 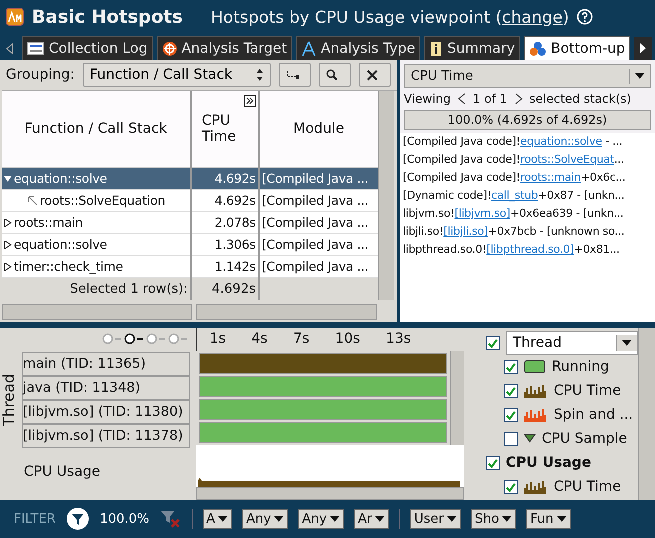 I want to click on legend-label: Running, so click(x=581, y=367).